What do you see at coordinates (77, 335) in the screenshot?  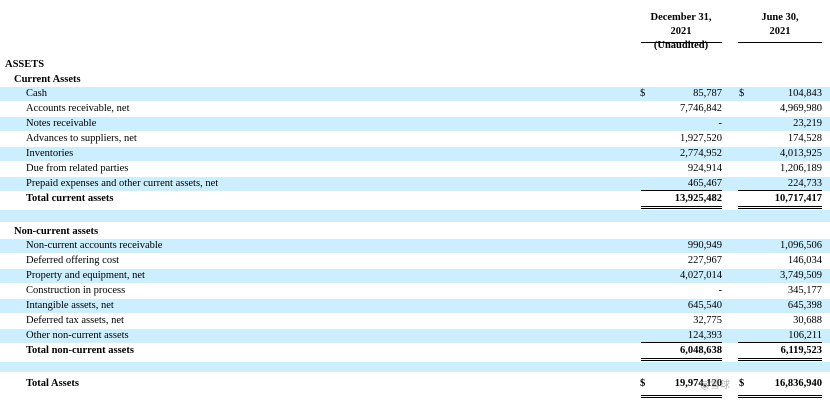 I see `row-label: Other non-current assets` at bounding box center [77, 335].